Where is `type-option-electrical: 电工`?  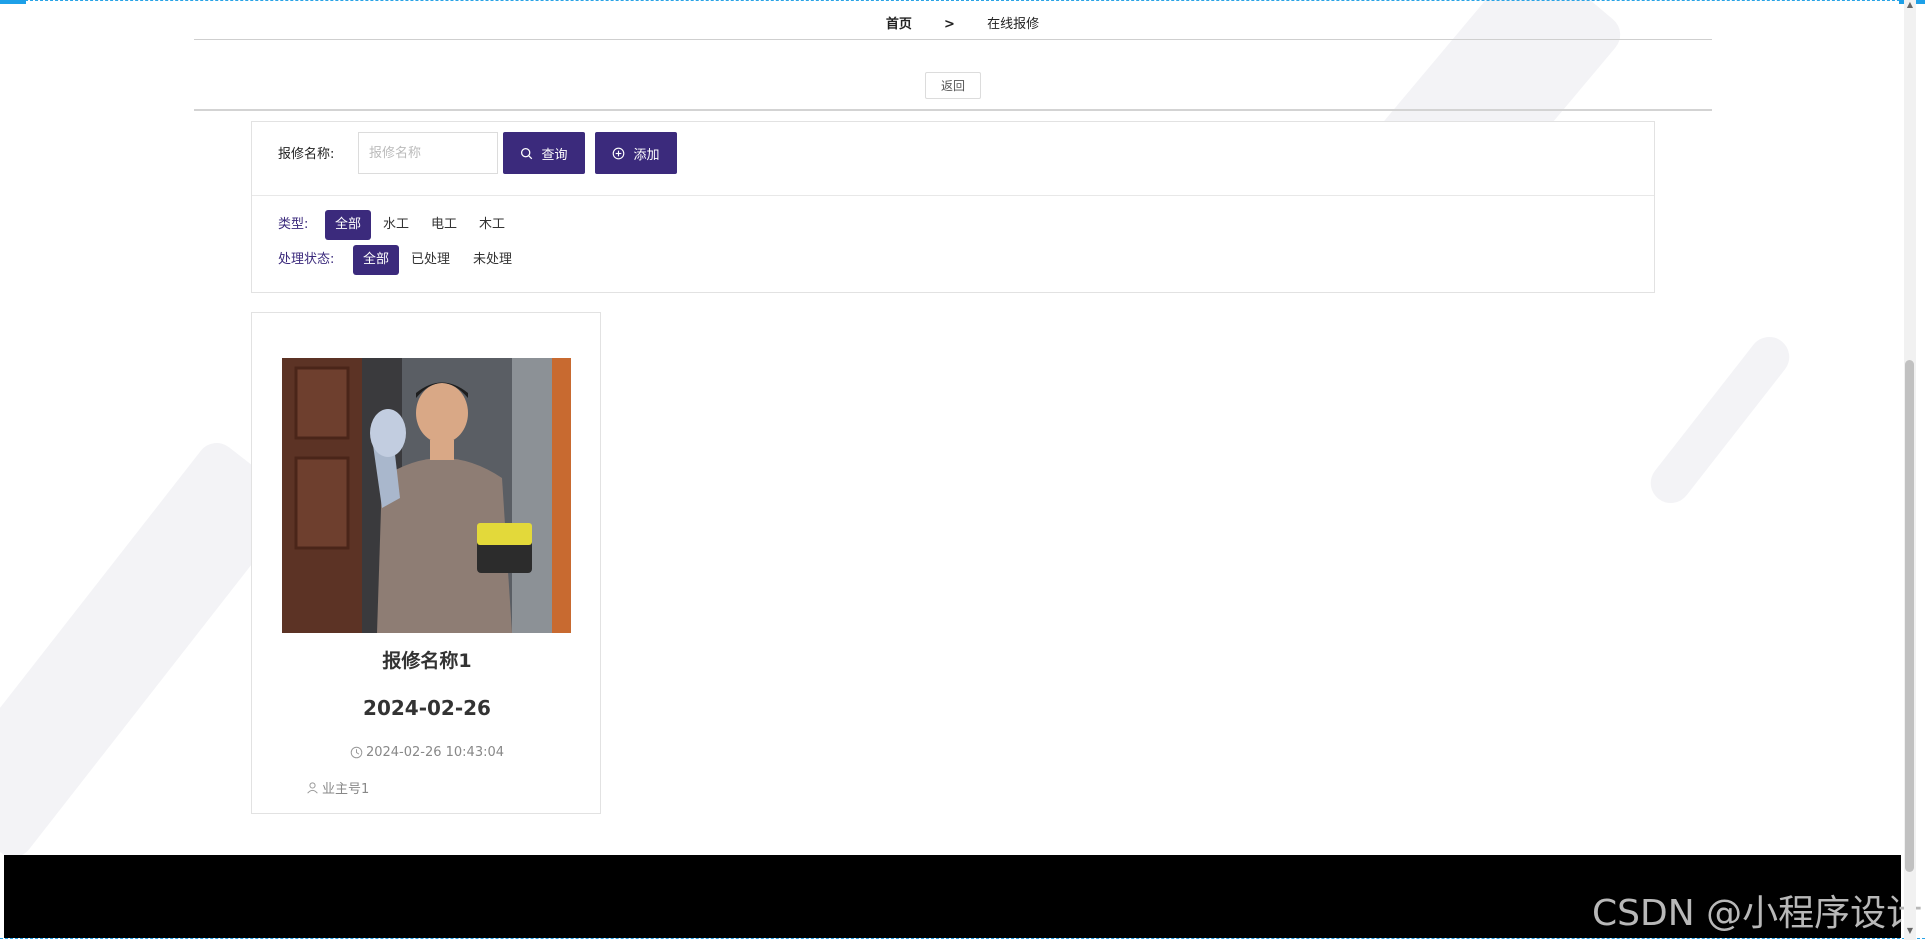
type-option-electrical: 电工 is located at coordinates (444, 225).